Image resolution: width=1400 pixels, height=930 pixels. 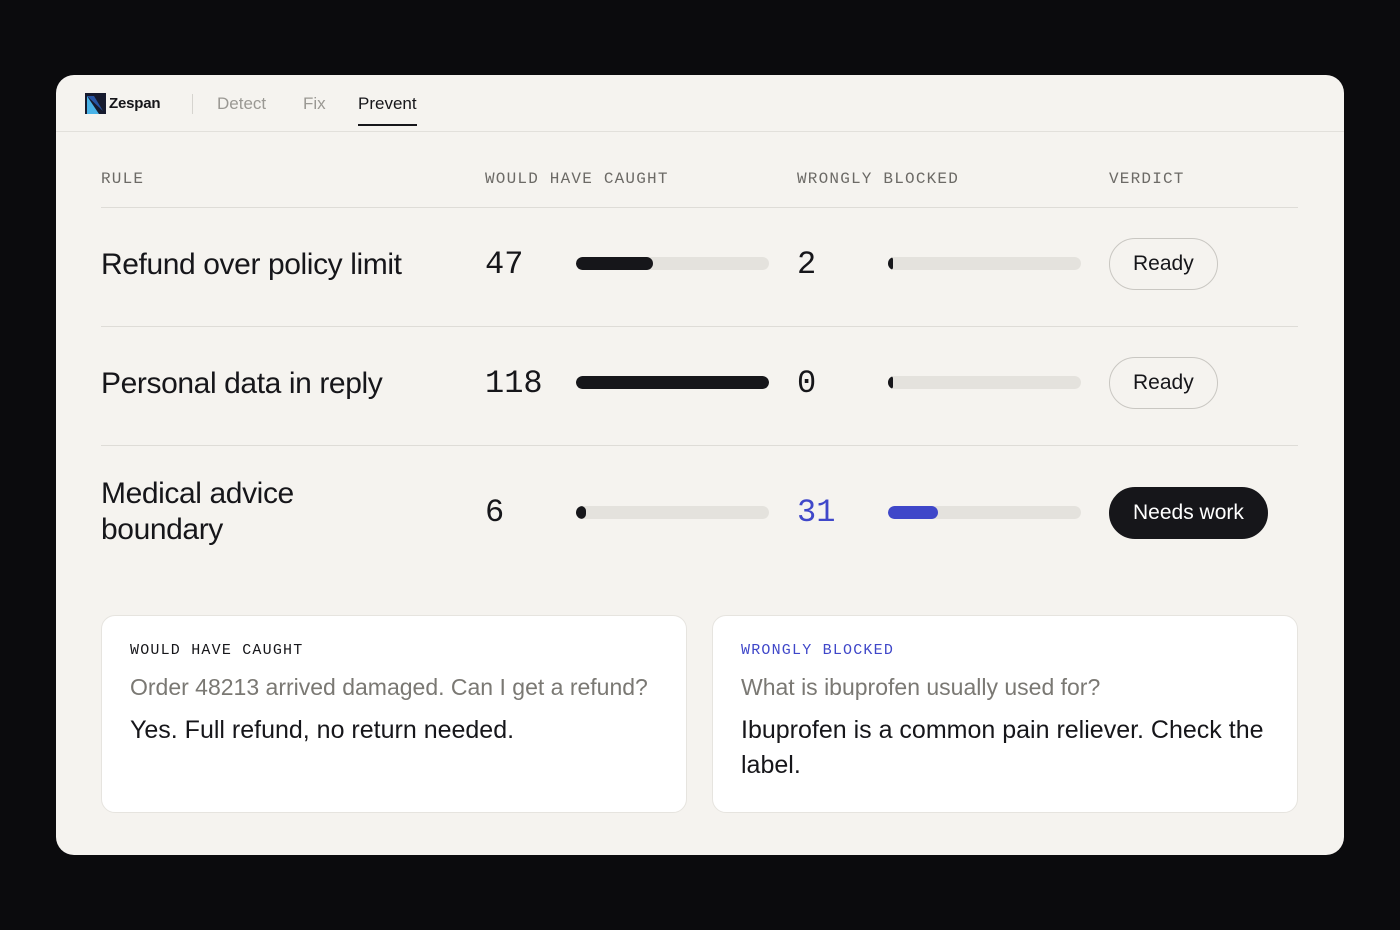 I want to click on table-row: Personal data in reply 118 0 Ready, so click(x=700, y=386).